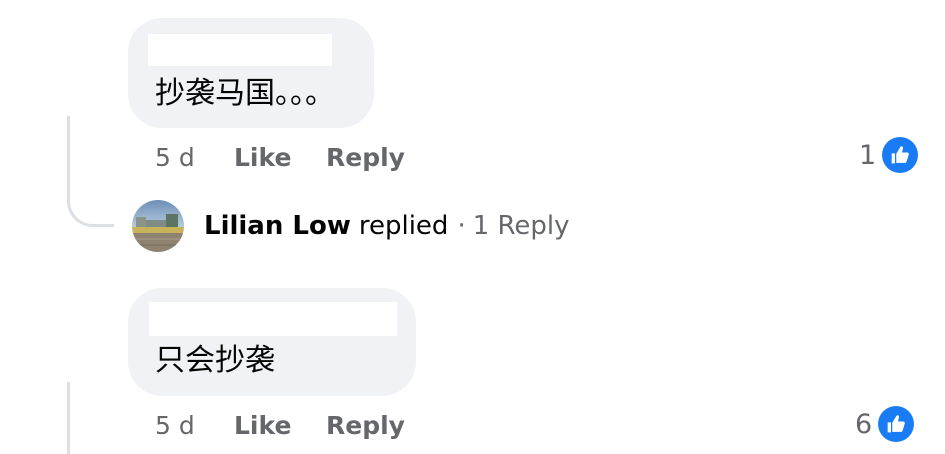 The height and width of the screenshot is (454, 945). I want to click on reaction-summary-2: 6, so click(885, 424).